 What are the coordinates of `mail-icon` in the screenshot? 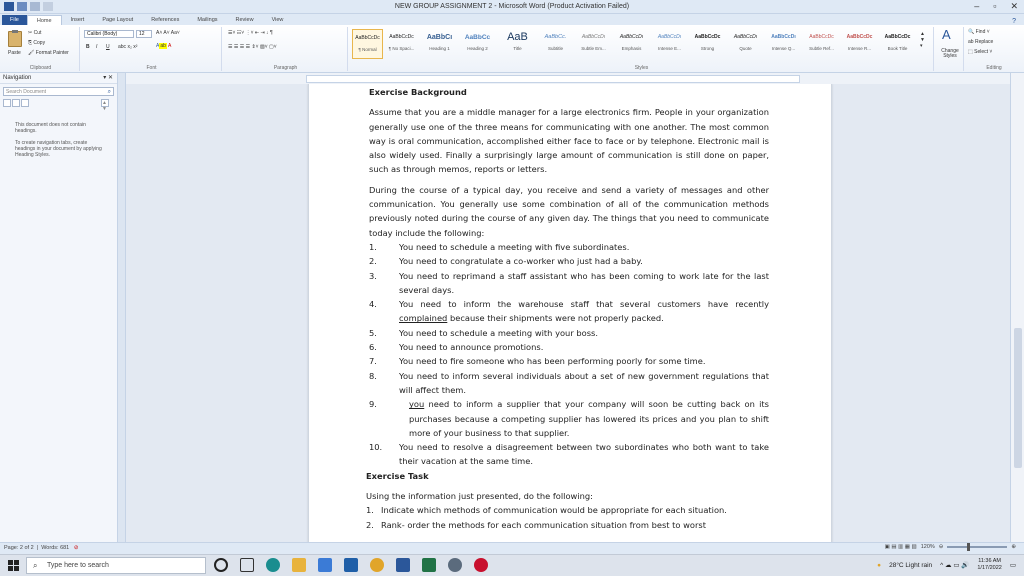 It's located at (351, 565).